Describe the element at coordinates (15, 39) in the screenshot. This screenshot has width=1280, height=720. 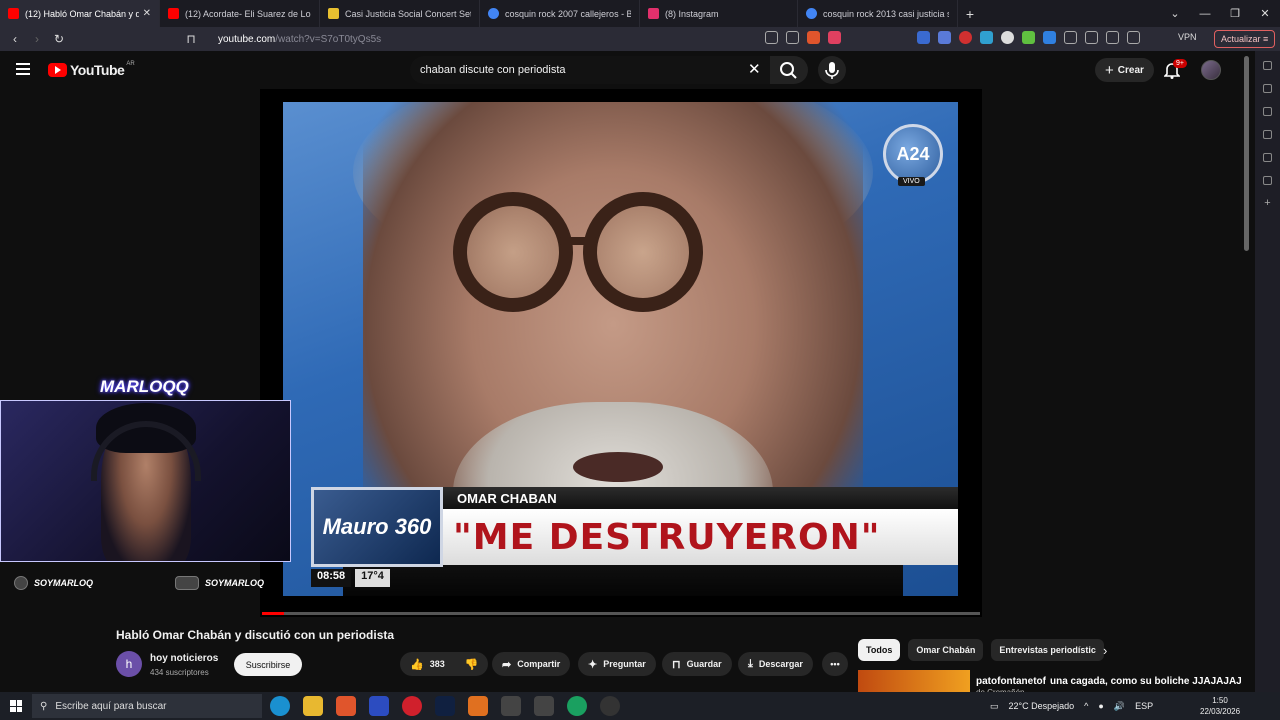
I see `back-icon: ‹` at that location.